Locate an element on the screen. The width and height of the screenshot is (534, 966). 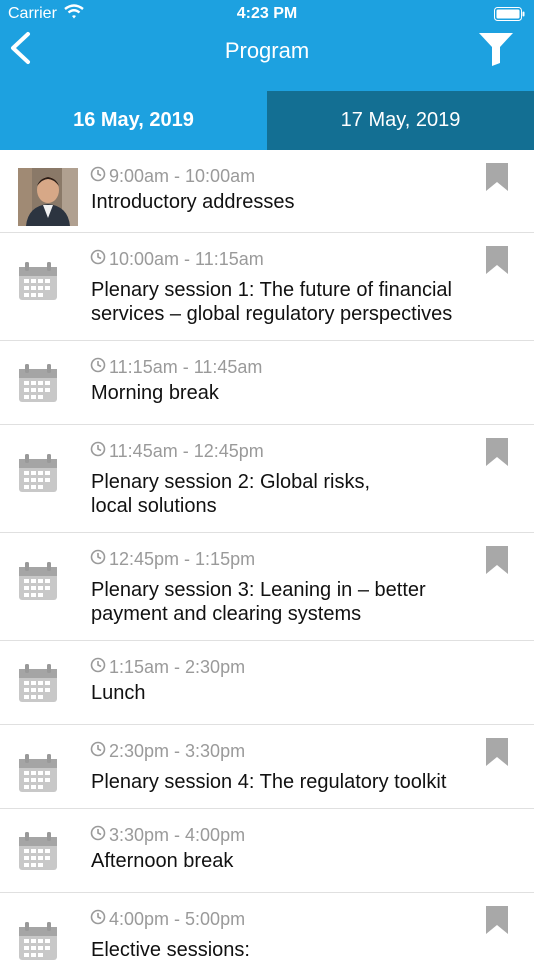
session-time: 11:15am - 11:45am is located at coordinates (176, 367).